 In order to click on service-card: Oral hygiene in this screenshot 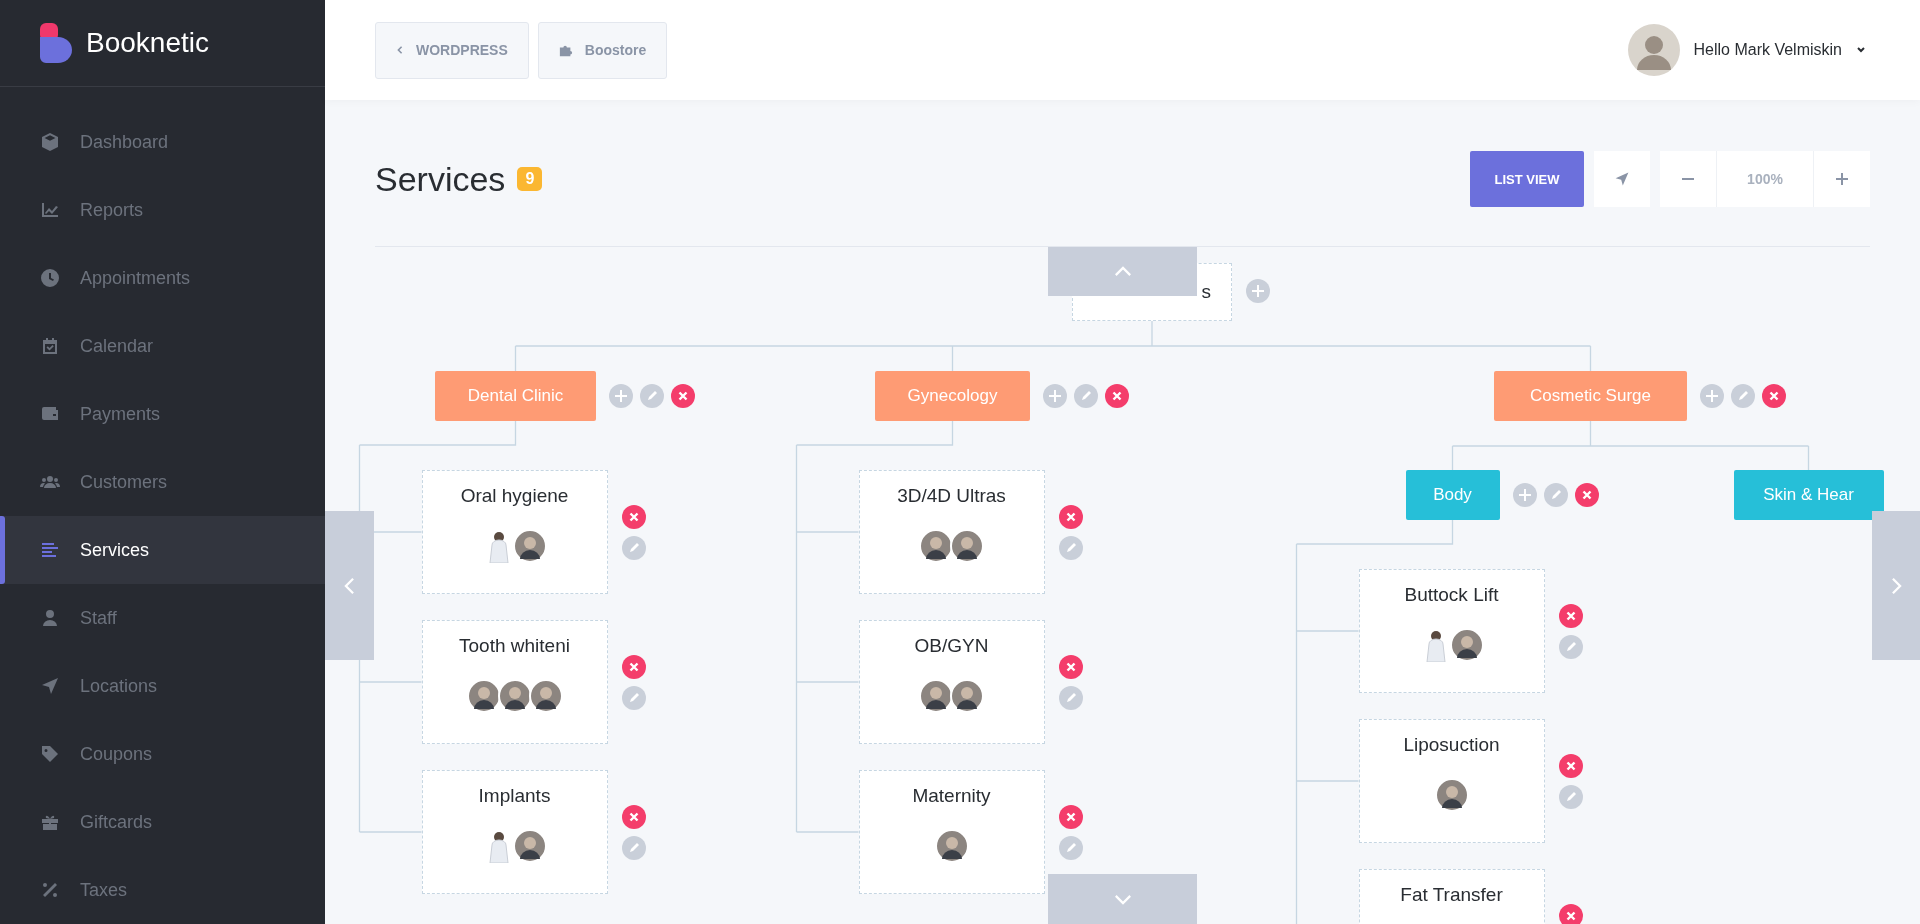, I will do `click(514, 532)`.